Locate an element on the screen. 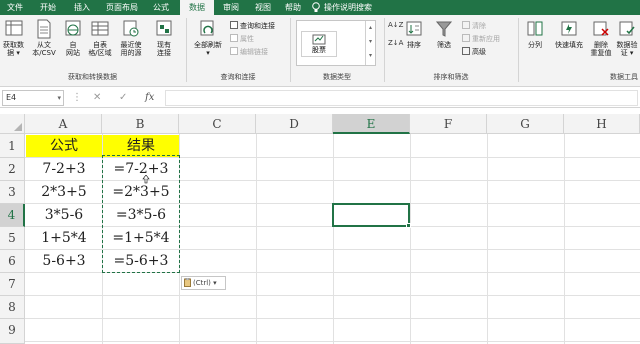 Image resolution: width=640 pixels, height=344 pixels. tab-file: 文件 is located at coordinates (15, 7).